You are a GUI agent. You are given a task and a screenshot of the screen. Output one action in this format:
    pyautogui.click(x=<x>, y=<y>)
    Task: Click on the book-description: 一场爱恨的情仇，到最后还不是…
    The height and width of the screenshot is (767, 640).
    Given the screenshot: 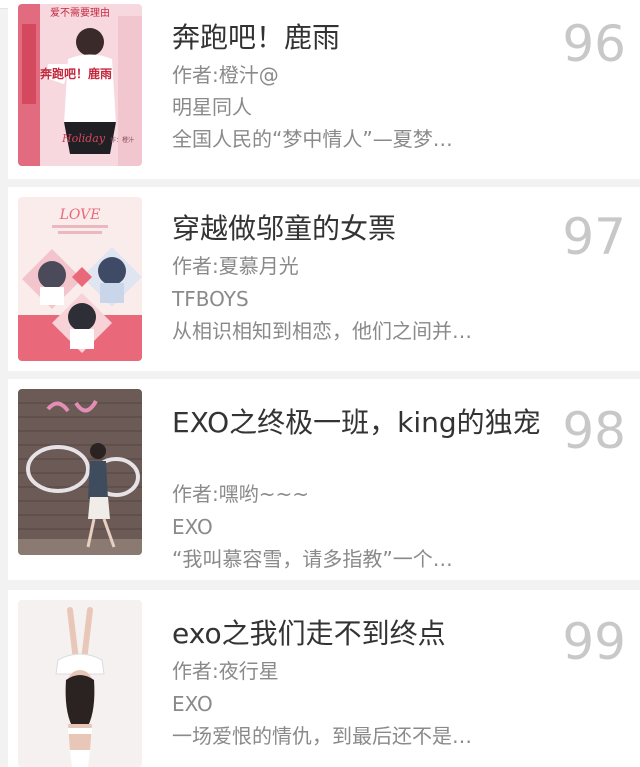 What is the action you would take?
    pyautogui.click(x=322, y=736)
    